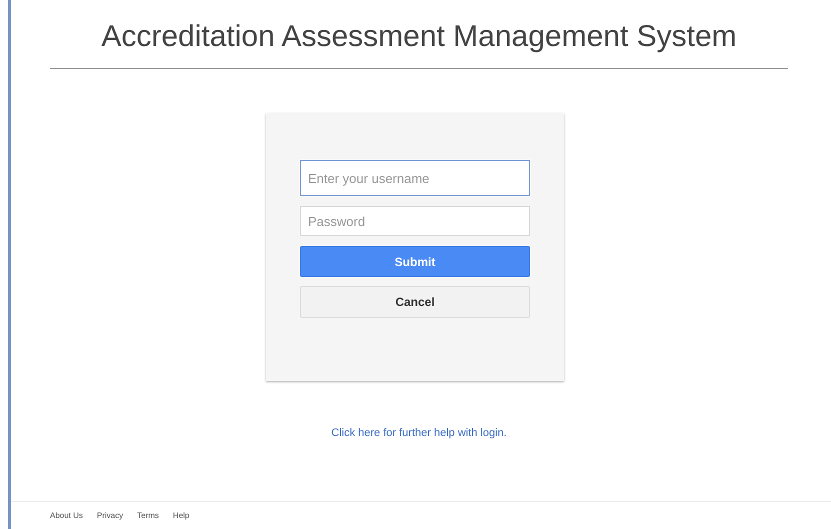  I want to click on cancel-button: Cancel, so click(415, 302).